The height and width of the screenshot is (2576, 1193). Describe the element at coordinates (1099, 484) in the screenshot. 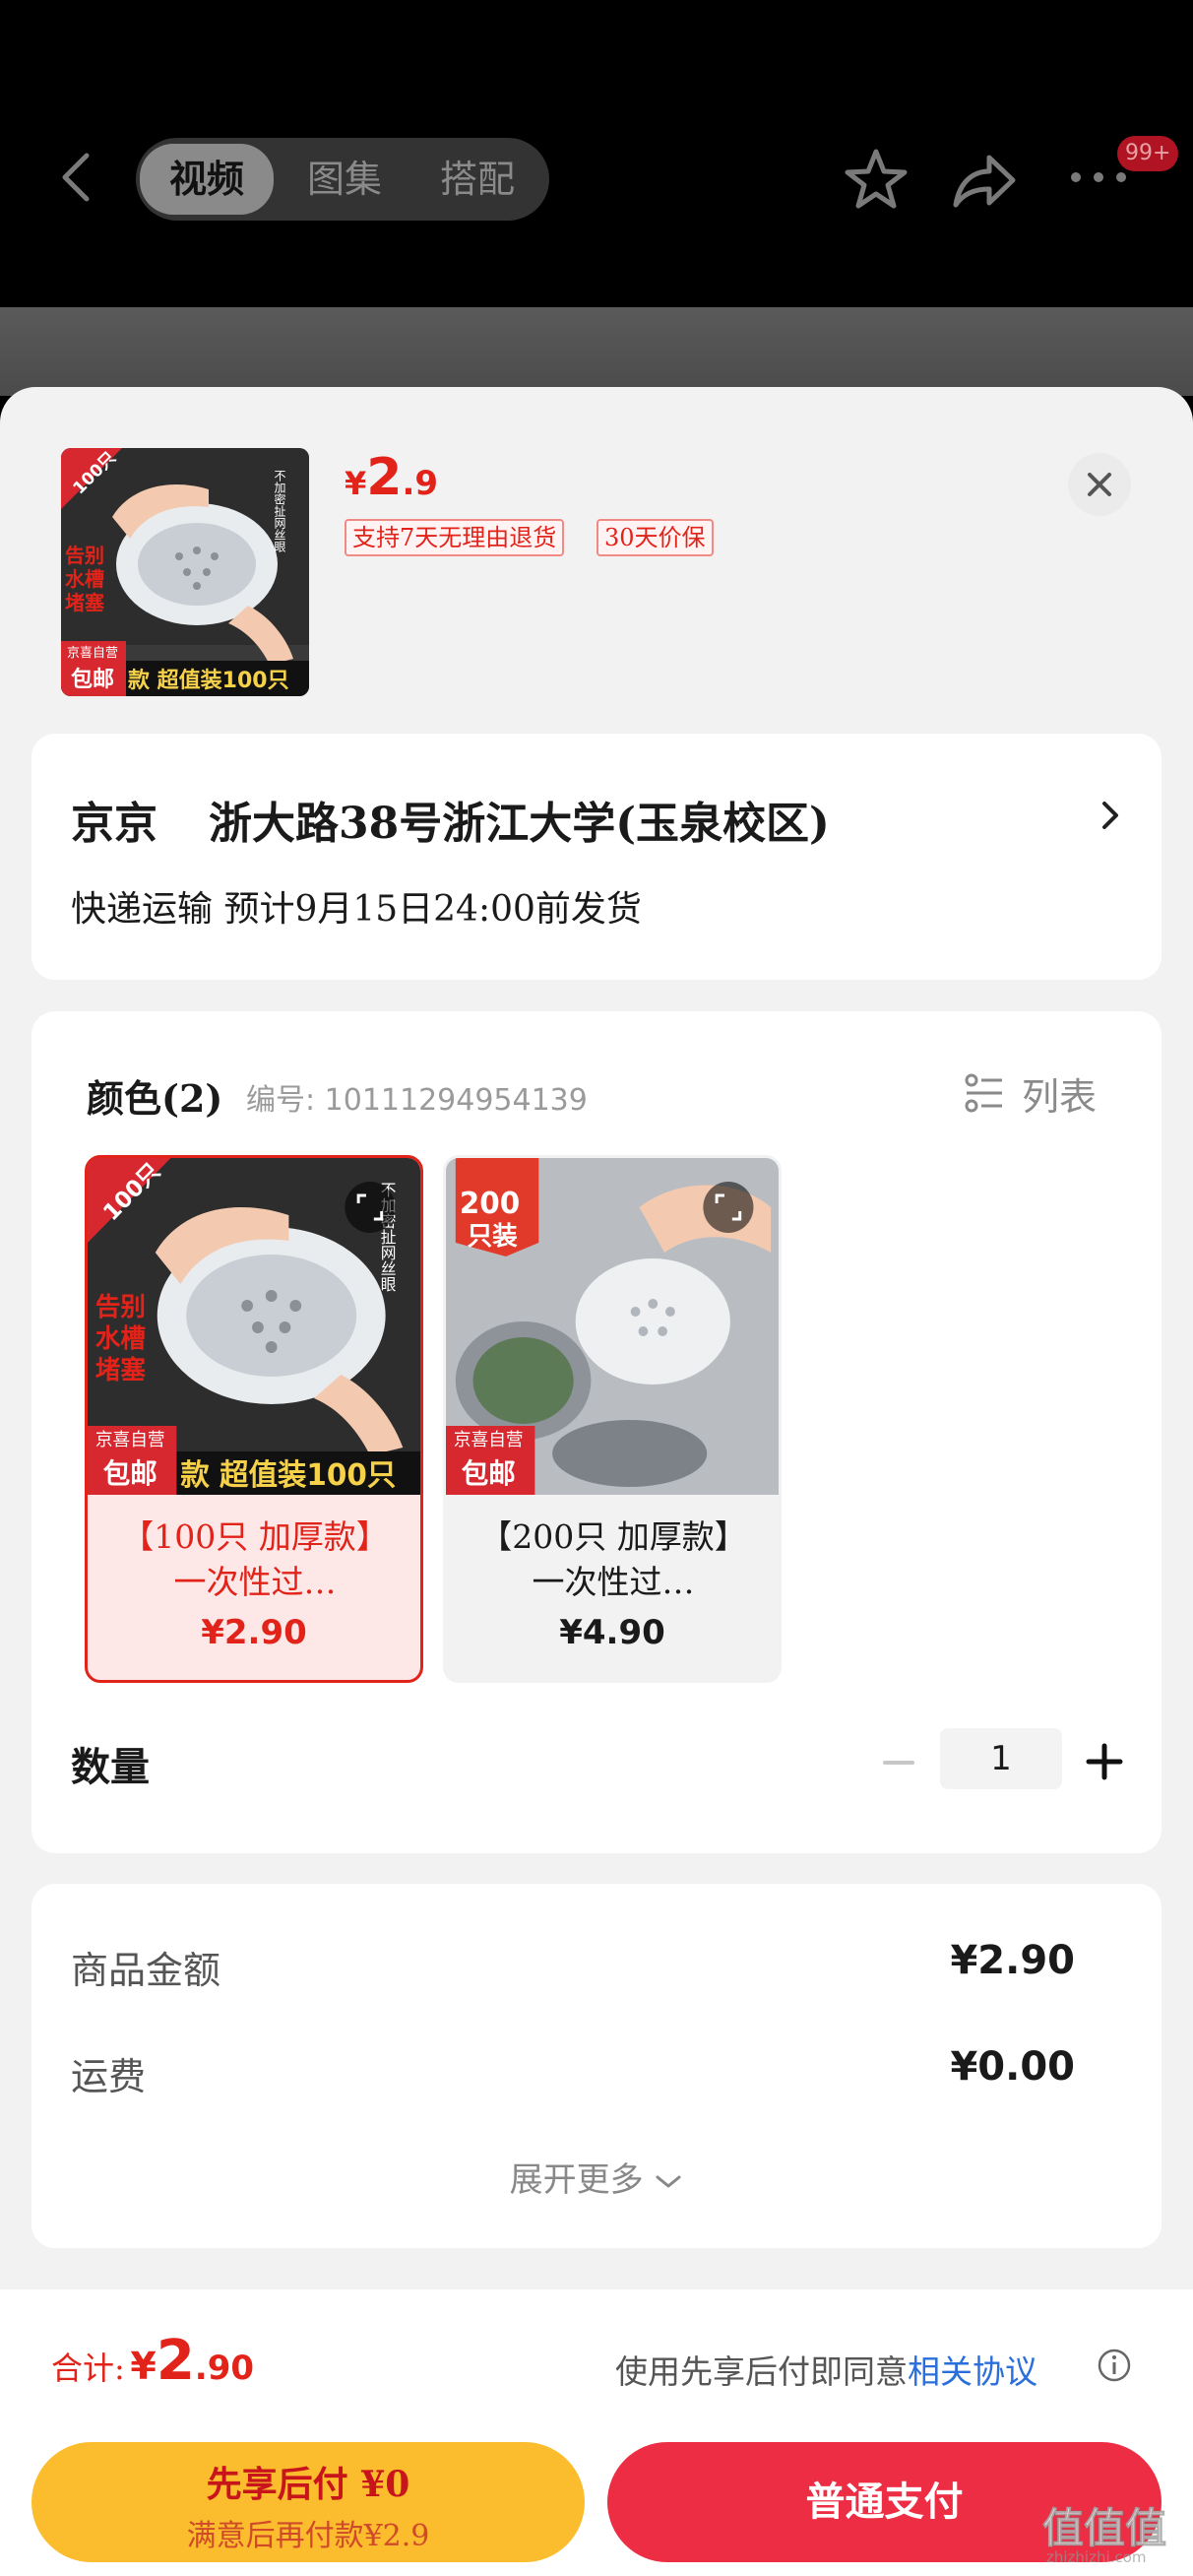

I see `close-icon` at that location.